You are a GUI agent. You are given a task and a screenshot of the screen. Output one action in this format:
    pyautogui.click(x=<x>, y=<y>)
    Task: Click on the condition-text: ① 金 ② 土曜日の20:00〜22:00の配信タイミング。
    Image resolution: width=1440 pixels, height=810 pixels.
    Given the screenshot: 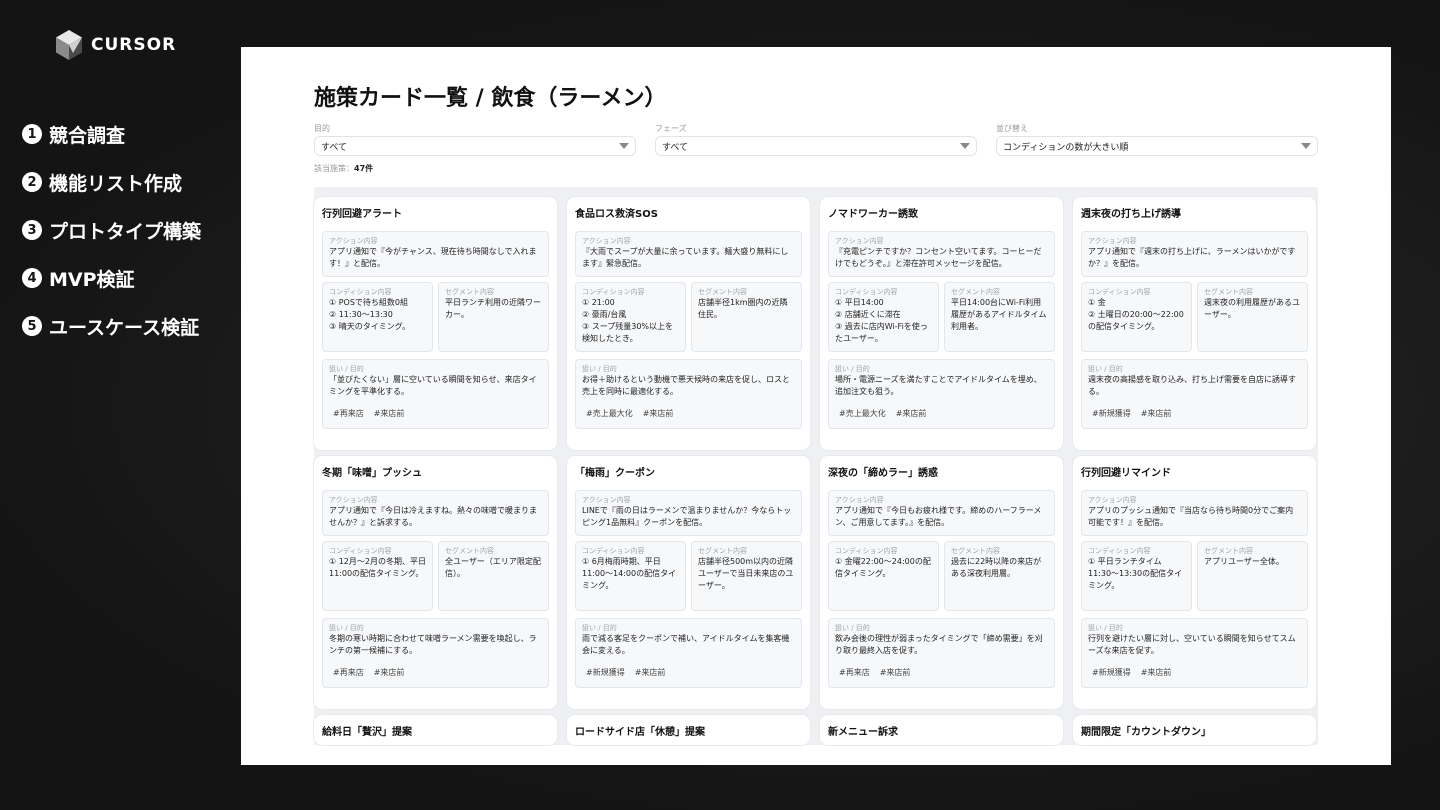 What is the action you would take?
    pyautogui.click(x=1136, y=314)
    